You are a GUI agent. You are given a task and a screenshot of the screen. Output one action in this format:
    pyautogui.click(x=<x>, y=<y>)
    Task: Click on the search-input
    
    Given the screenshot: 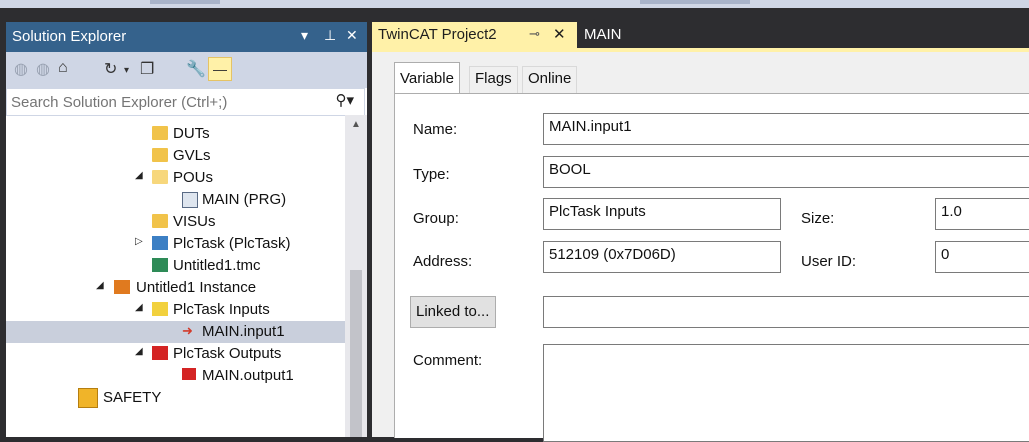 What is the action you would take?
    pyautogui.click(x=170, y=102)
    